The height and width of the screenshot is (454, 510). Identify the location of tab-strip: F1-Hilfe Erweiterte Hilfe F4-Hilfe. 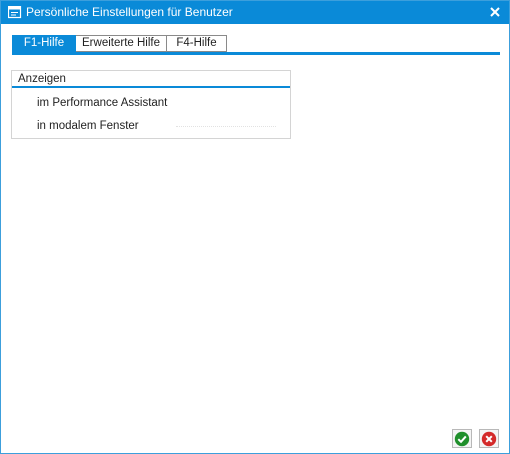
(119, 43).